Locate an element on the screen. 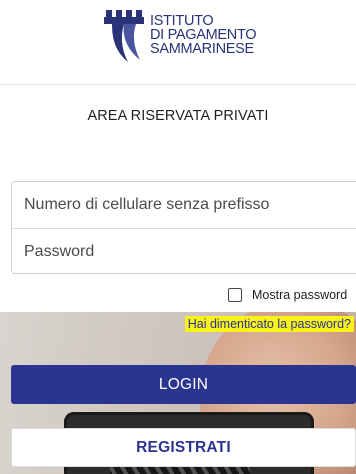 The height and width of the screenshot is (474, 356). show-password-label: Mostra password is located at coordinates (300, 295).